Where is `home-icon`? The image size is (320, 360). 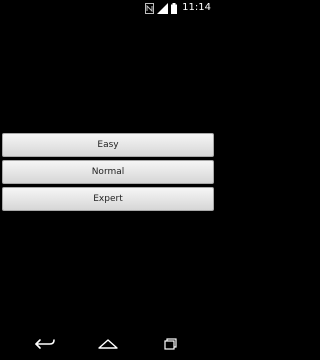
home-icon is located at coordinates (108, 344).